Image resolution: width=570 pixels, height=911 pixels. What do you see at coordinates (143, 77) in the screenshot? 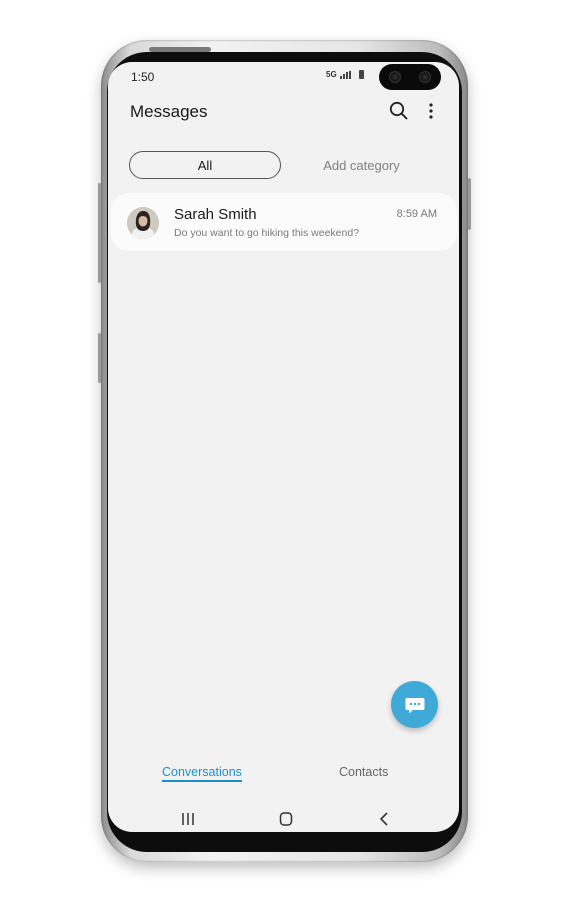
I see `status-time: 1:50` at bounding box center [143, 77].